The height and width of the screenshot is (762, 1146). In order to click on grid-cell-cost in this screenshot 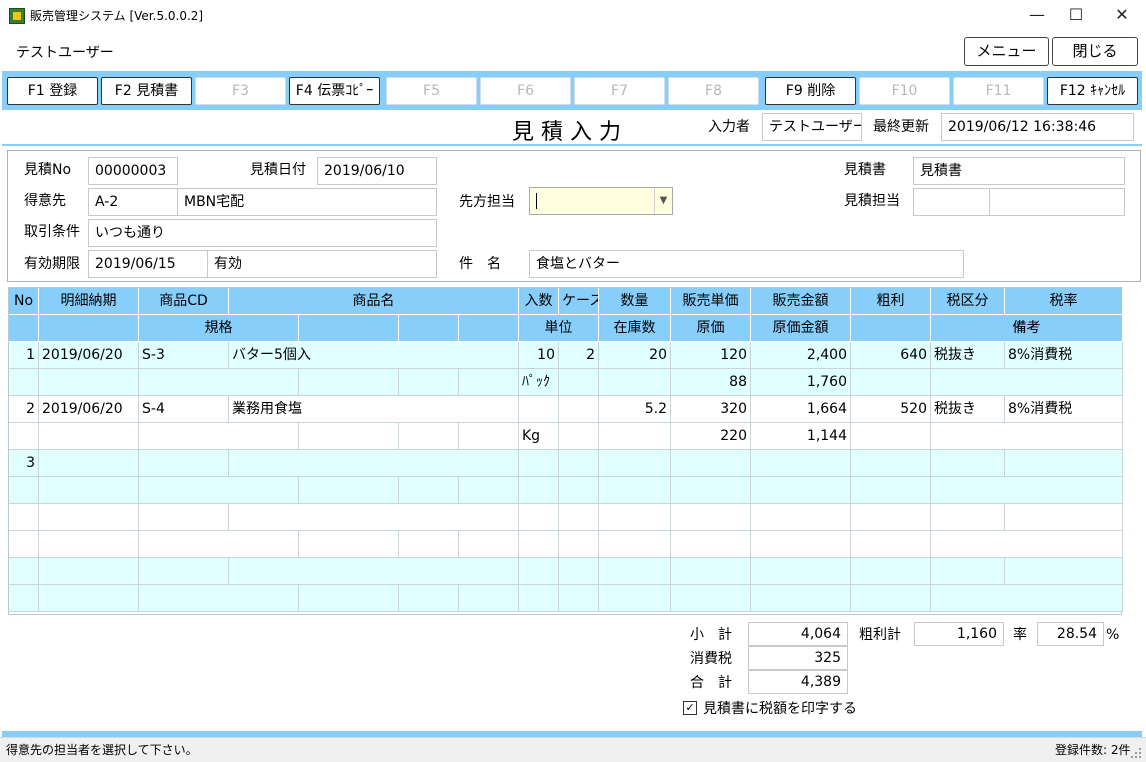, I will do `click(711, 544)`.